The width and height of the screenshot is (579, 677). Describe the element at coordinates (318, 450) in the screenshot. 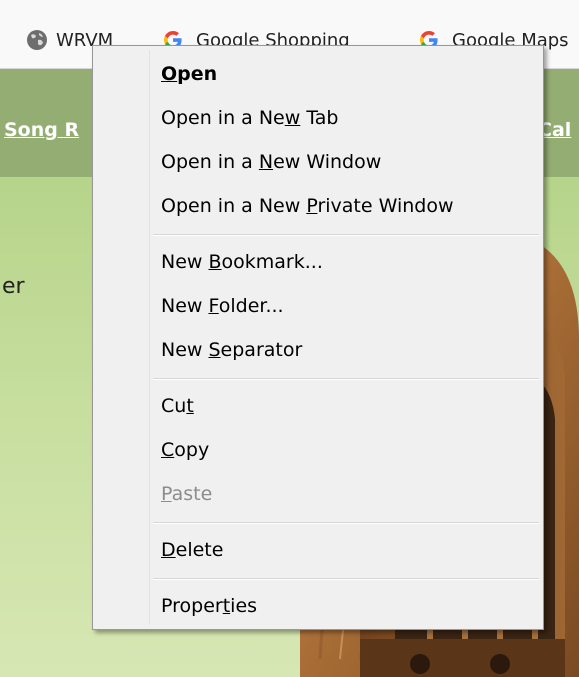

I see `menu-item-copy: Copy` at that location.